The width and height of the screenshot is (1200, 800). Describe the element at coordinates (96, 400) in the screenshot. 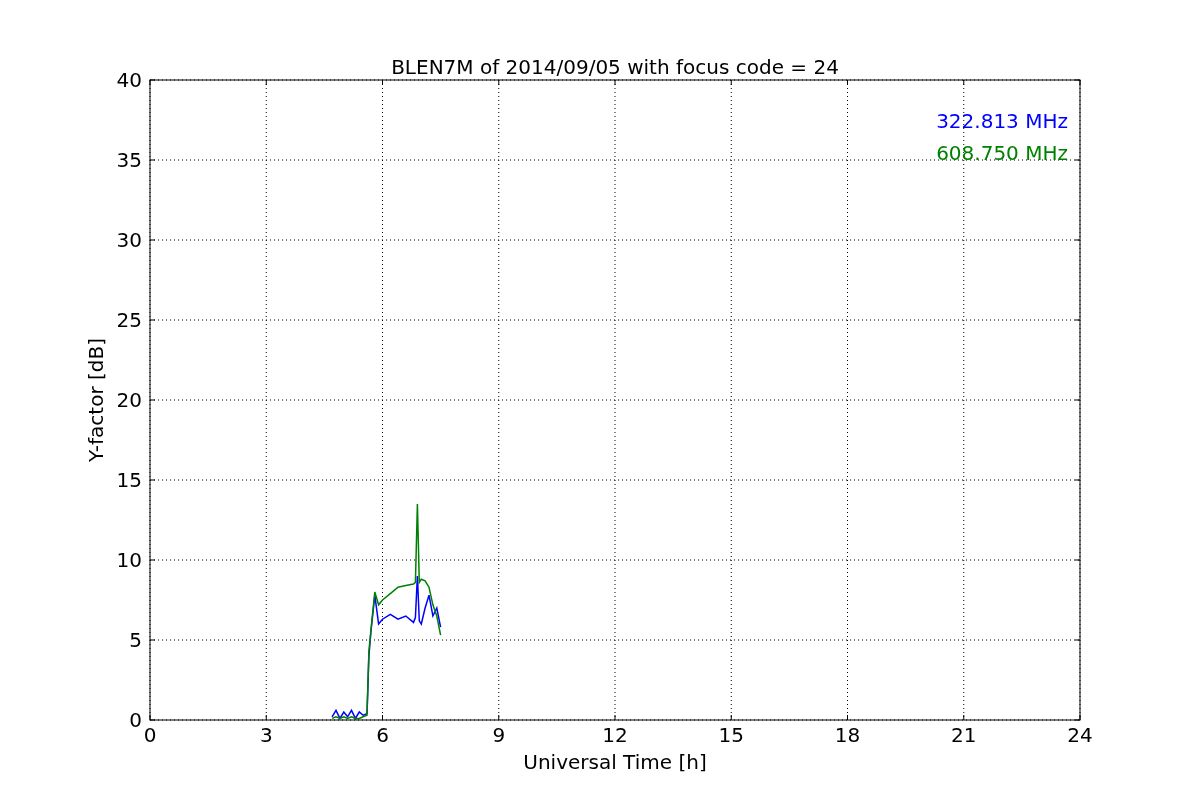

I see `y-axis-label: Y-factor [dB]` at that location.